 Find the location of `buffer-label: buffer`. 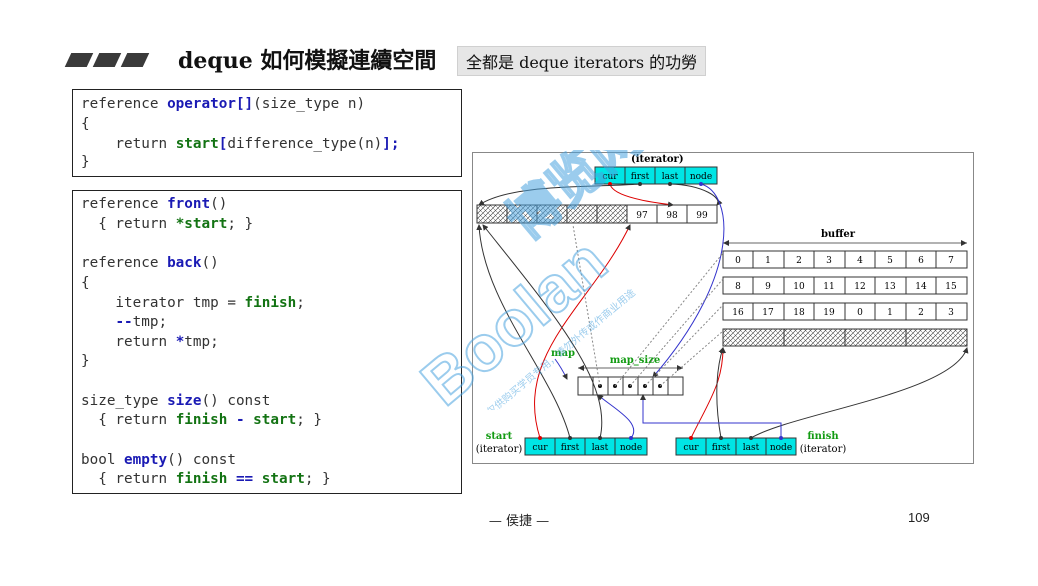

buffer-label: buffer is located at coordinates (838, 234).